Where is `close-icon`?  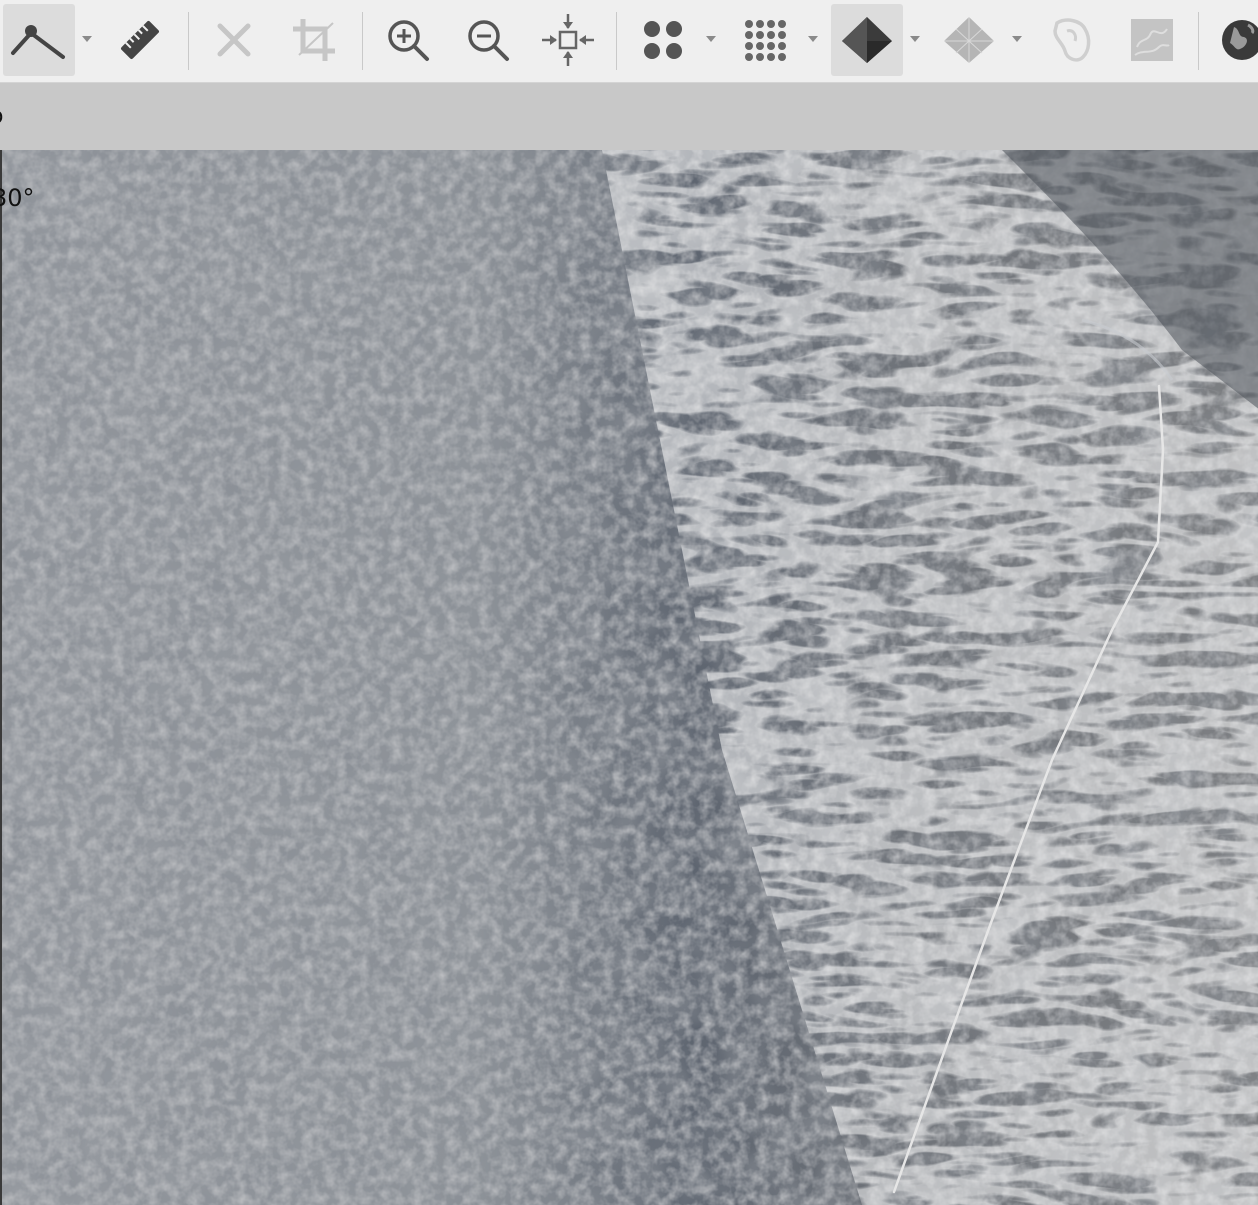 close-icon is located at coordinates (234, 40).